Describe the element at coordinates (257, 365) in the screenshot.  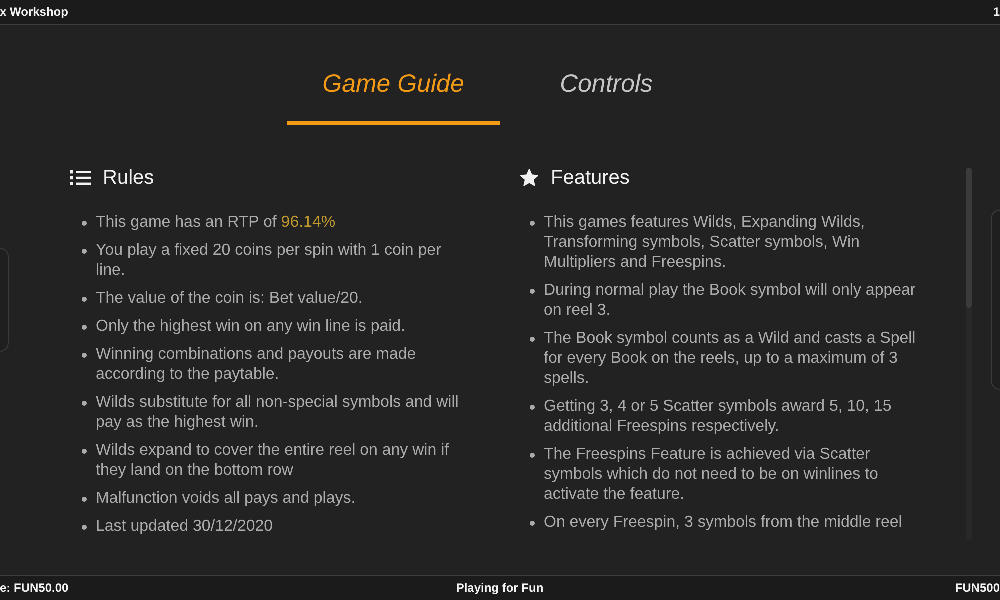
I see `rule-text: Winning combinations and payouts are made according to the paytable.` at that location.